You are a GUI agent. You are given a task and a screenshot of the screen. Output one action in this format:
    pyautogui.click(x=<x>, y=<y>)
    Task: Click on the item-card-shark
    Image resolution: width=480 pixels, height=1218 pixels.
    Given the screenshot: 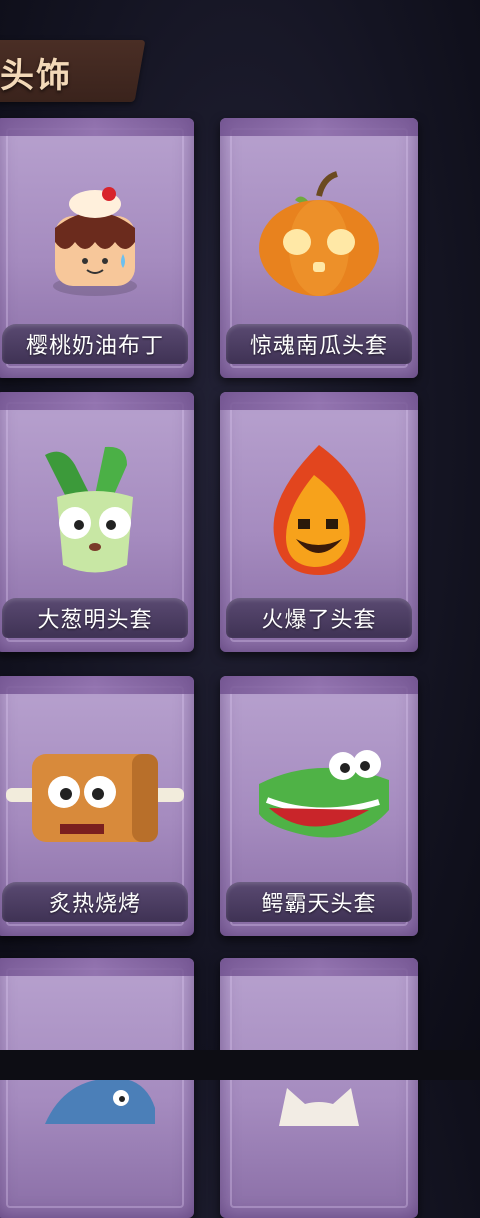 What is the action you would take?
    pyautogui.click(x=97, y=1088)
    